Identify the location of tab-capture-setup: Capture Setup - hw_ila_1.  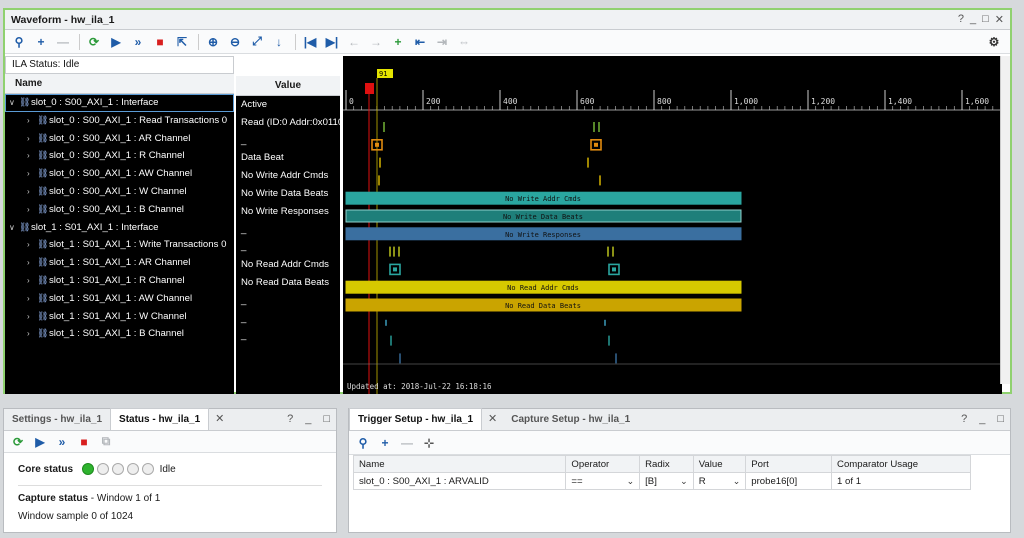
(570, 420).